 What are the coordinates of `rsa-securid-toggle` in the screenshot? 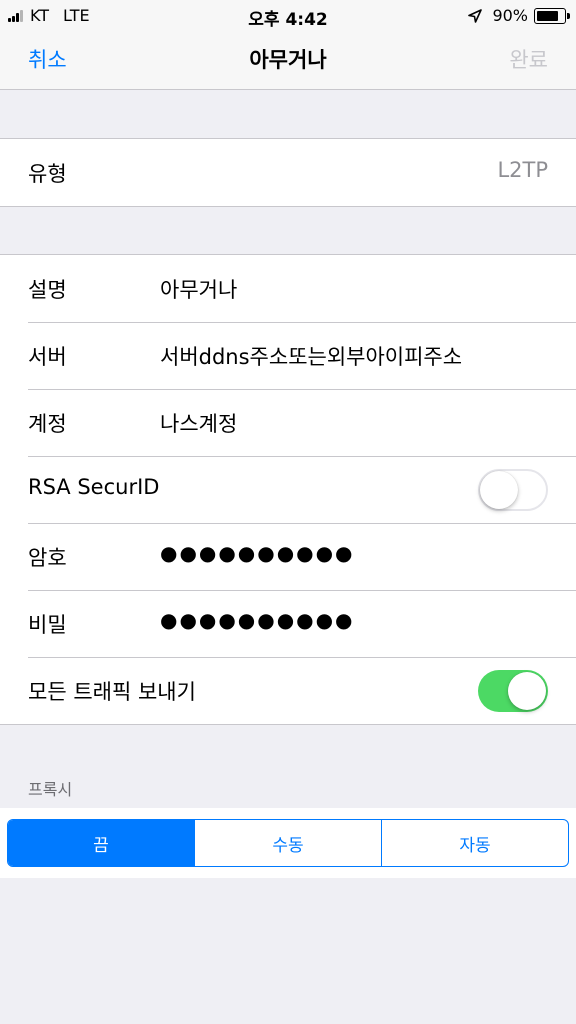 It's located at (513, 490).